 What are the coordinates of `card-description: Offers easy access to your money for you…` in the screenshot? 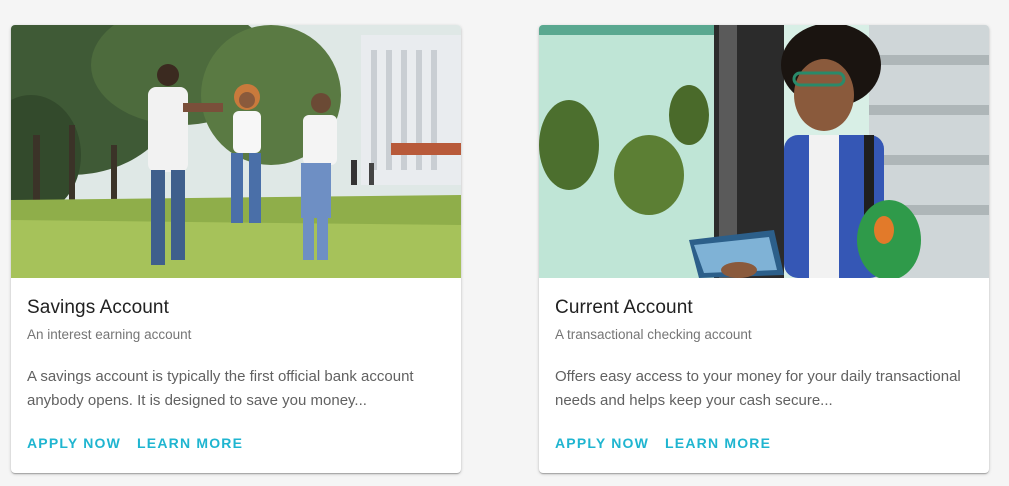 It's located at (758, 388).